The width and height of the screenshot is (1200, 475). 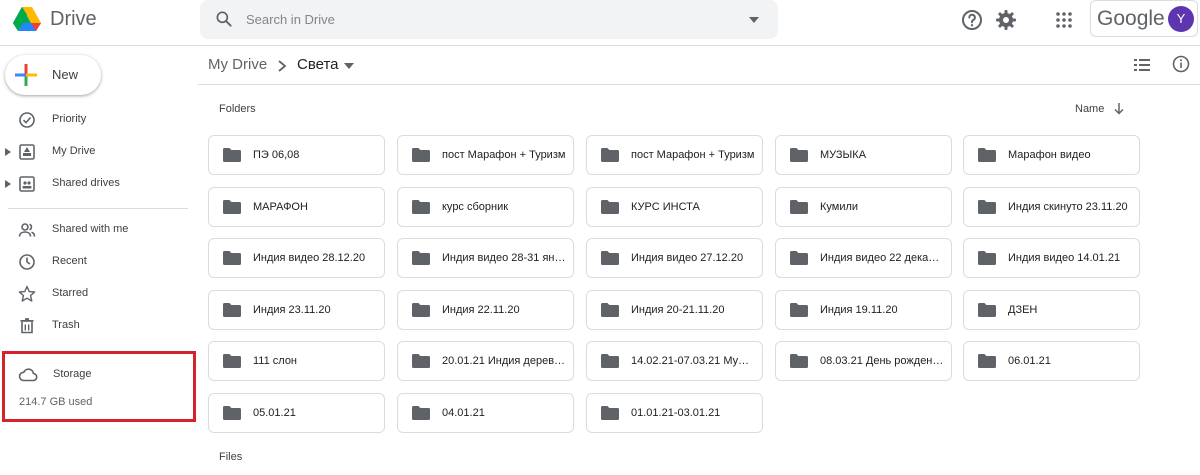 I want to click on search-bar, so click(x=489, y=19).